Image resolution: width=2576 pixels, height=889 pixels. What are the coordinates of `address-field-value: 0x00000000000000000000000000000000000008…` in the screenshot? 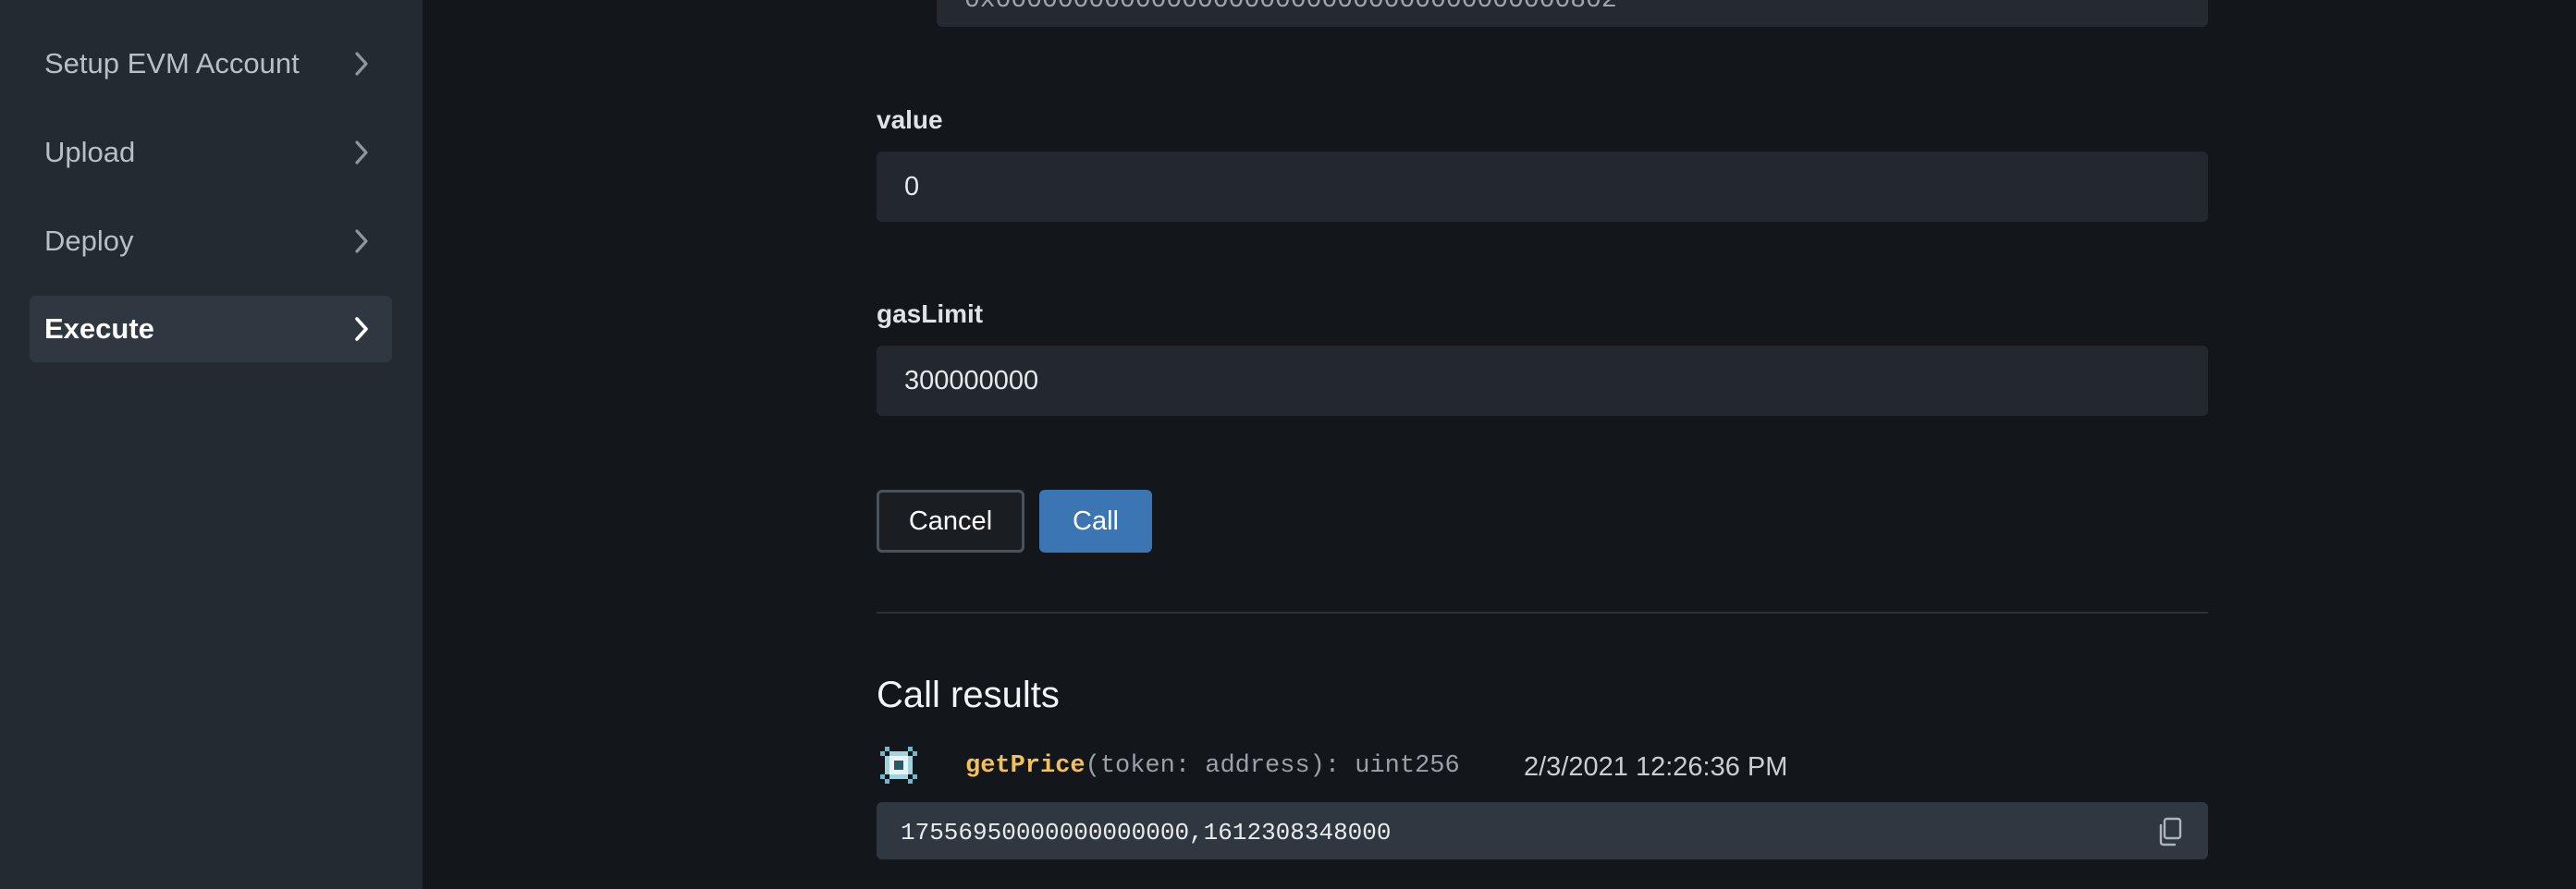 It's located at (1291, 8).